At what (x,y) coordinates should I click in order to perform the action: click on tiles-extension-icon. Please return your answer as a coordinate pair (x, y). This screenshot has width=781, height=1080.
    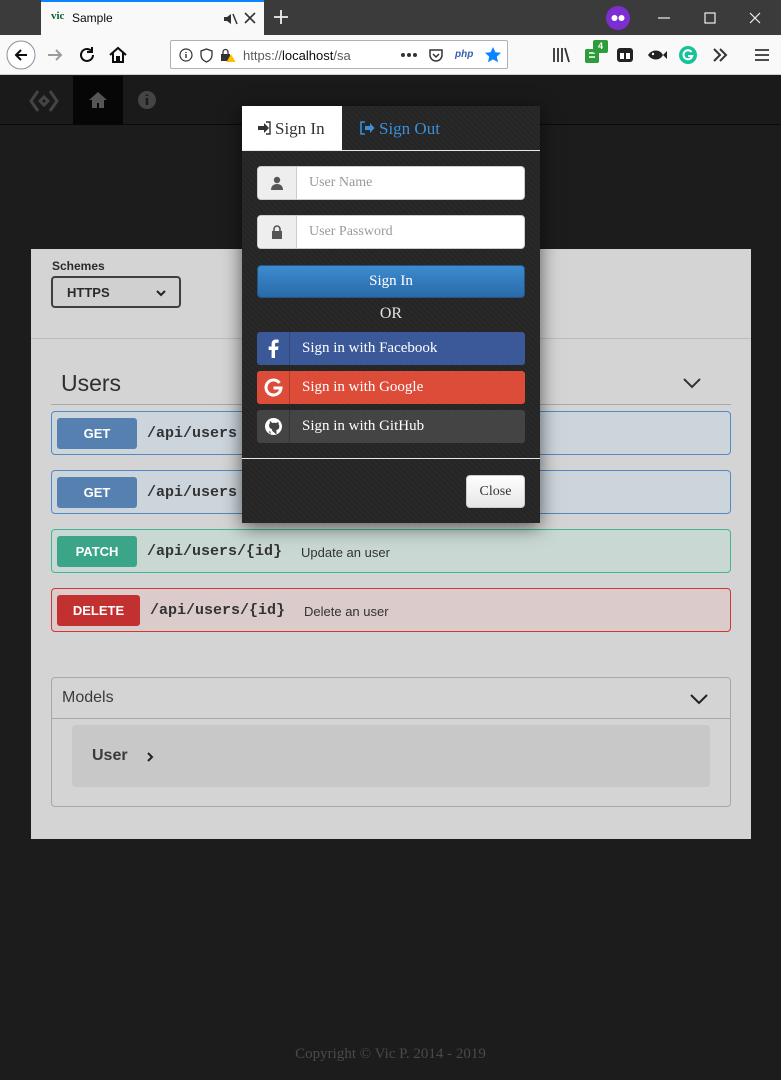
    Looking at the image, I should click on (625, 55).